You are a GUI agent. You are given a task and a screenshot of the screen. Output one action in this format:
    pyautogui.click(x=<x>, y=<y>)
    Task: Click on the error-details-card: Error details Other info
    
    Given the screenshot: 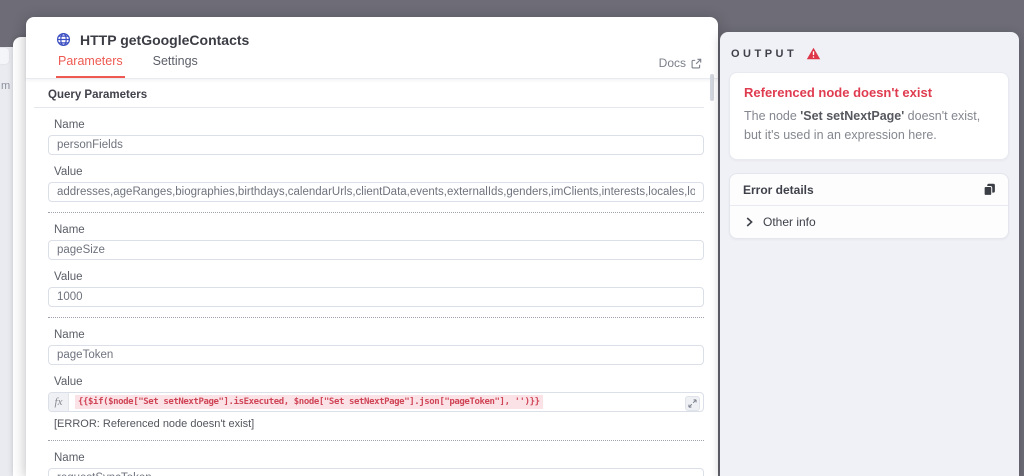 What is the action you would take?
    pyautogui.click(x=869, y=205)
    